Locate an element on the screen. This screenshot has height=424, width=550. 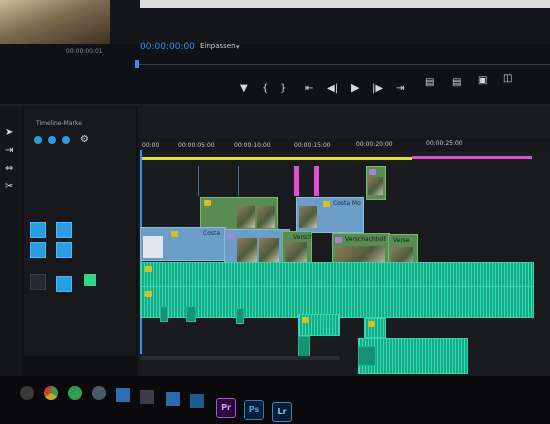
add-marker-timeline-icon is located at coordinates (66, 140).